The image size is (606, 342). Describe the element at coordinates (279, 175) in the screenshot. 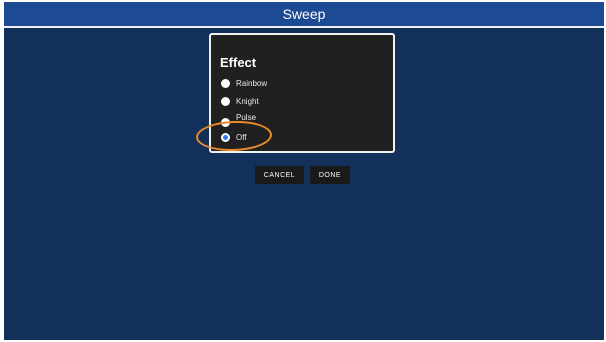

I see `cancel-button: CANCEL` at that location.